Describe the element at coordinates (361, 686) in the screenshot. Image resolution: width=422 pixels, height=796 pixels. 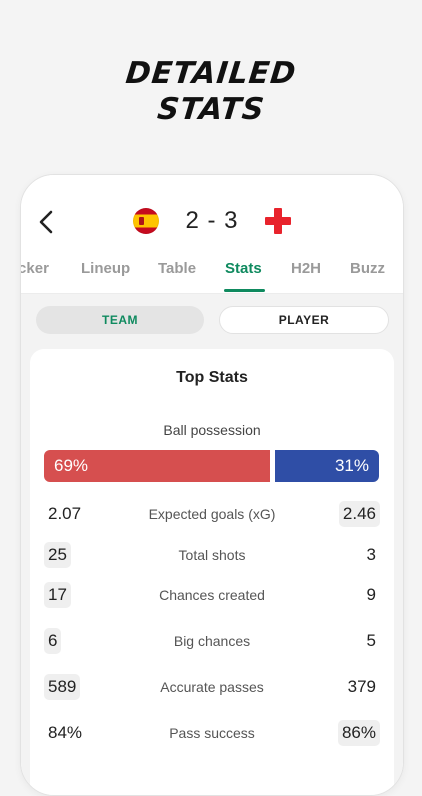
I see `stat-away-value: 379` at that location.